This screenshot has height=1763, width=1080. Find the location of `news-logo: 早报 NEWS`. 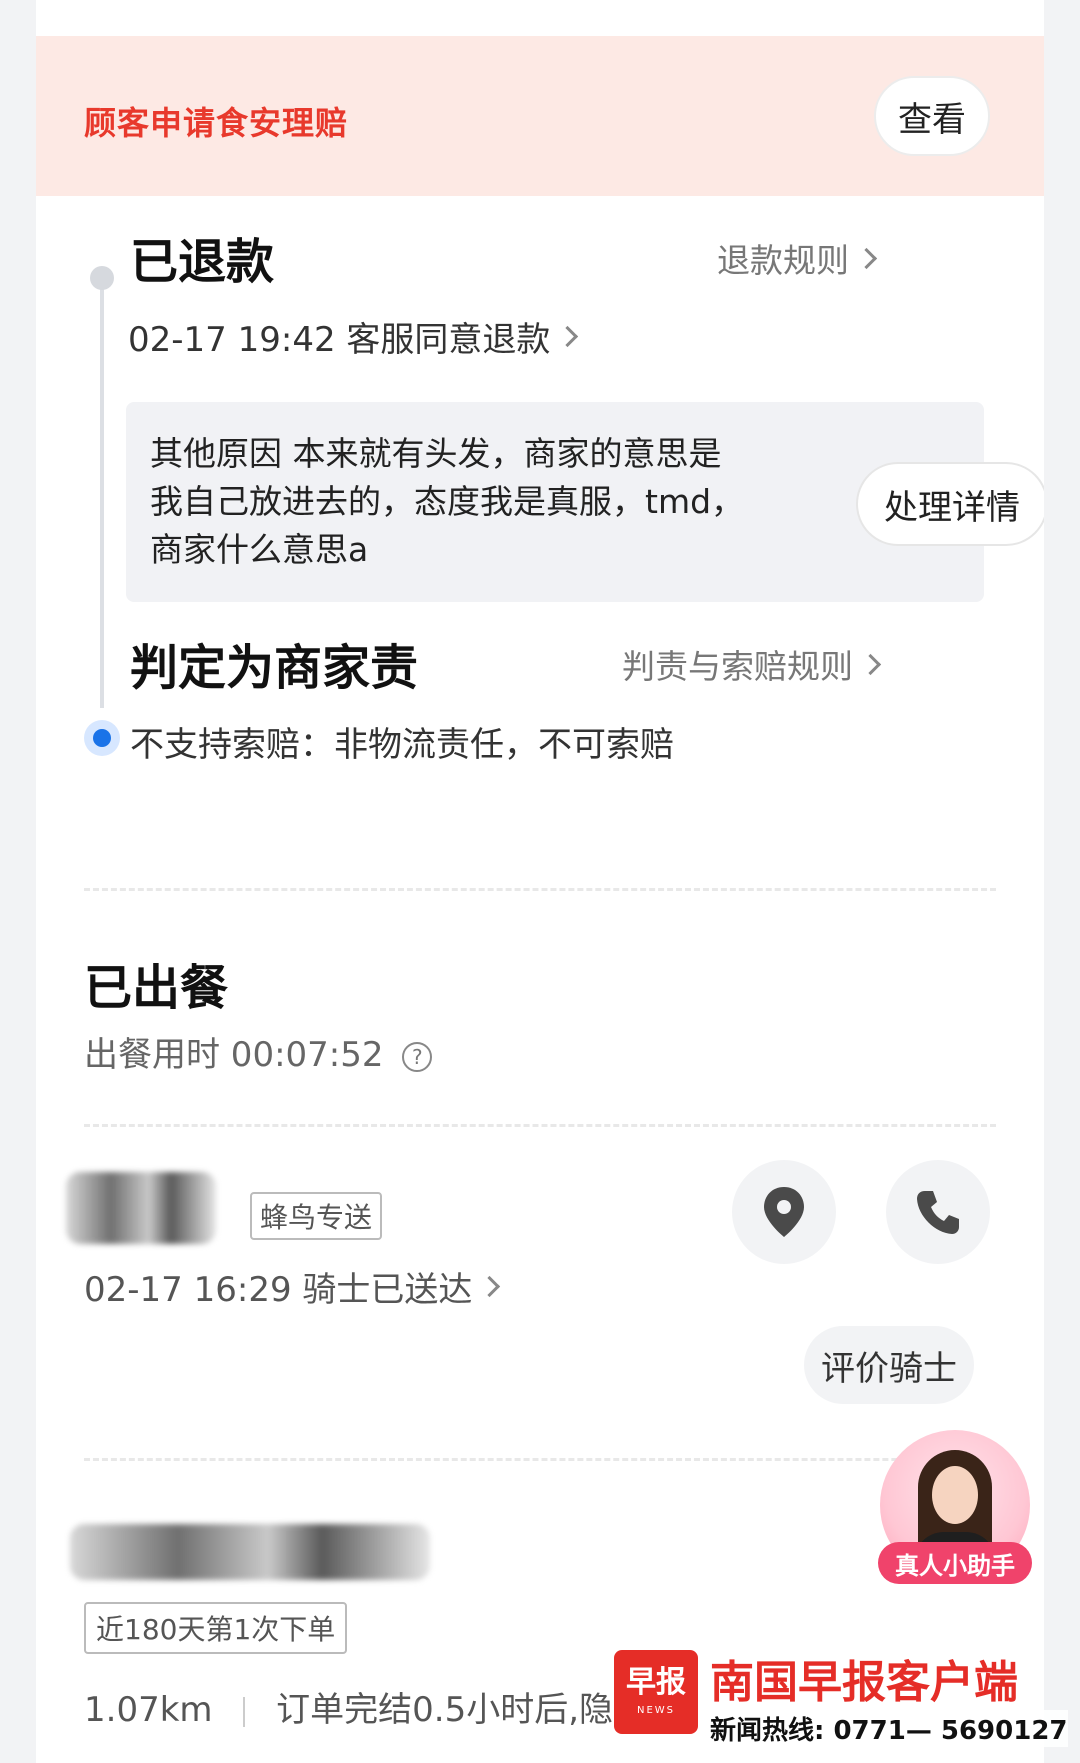

news-logo: 早报 NEWS is located at coordinates (656, 1692).